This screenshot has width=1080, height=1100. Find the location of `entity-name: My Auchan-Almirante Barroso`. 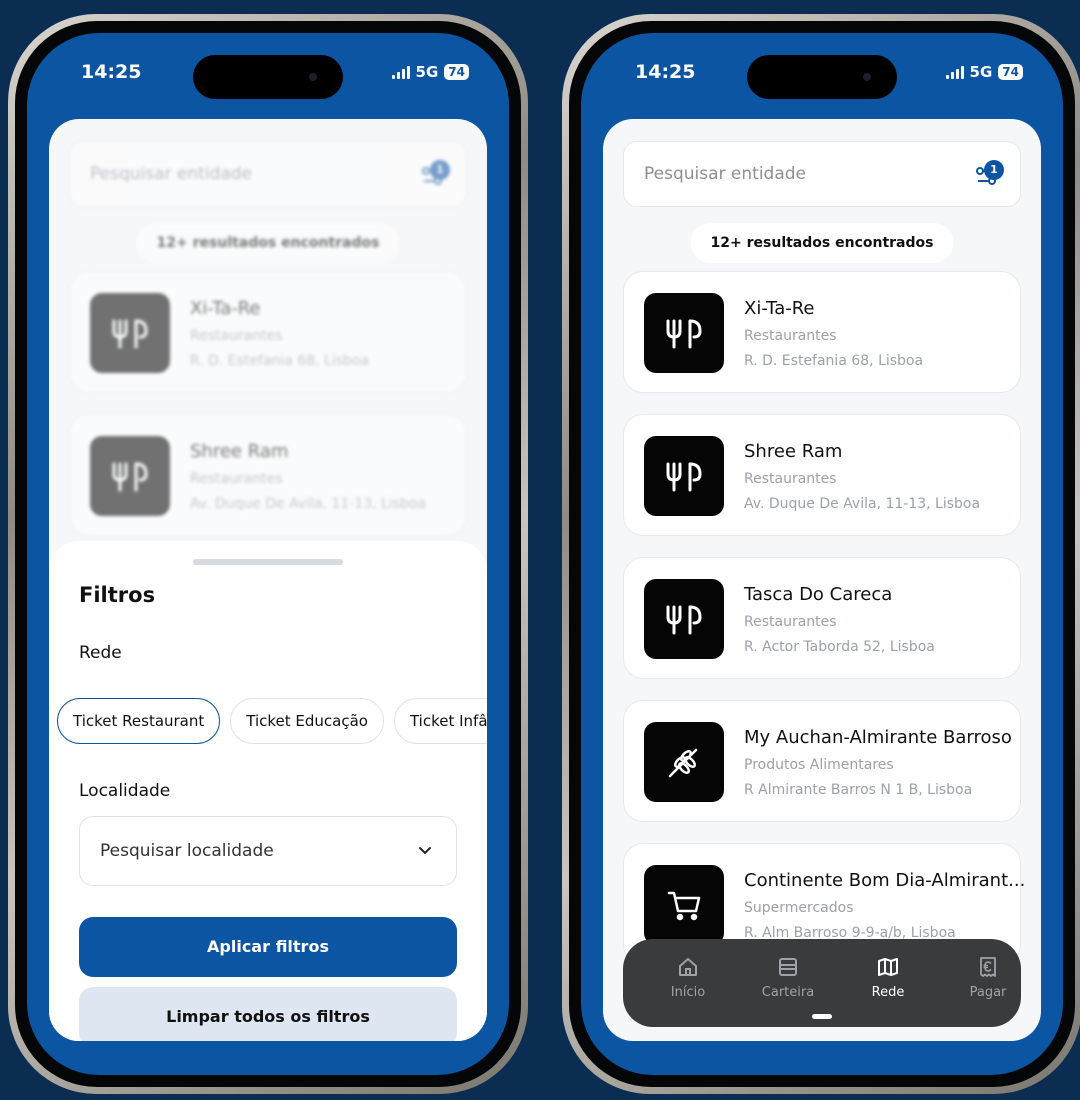

entity-name: My Auchan-Almirante Barroso is located at coordinates (878, 737).